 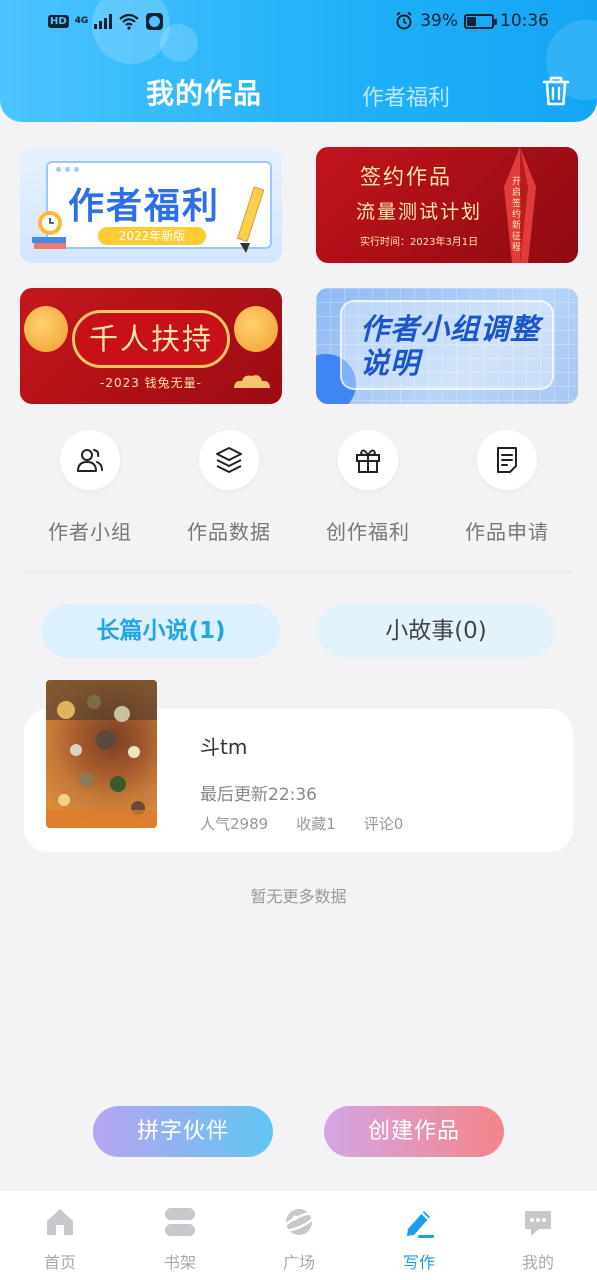 What do you see at coordinates (418, 1262) in the screenshot?
I see `nav-label: 写作` at bounding box center [418, 1262].